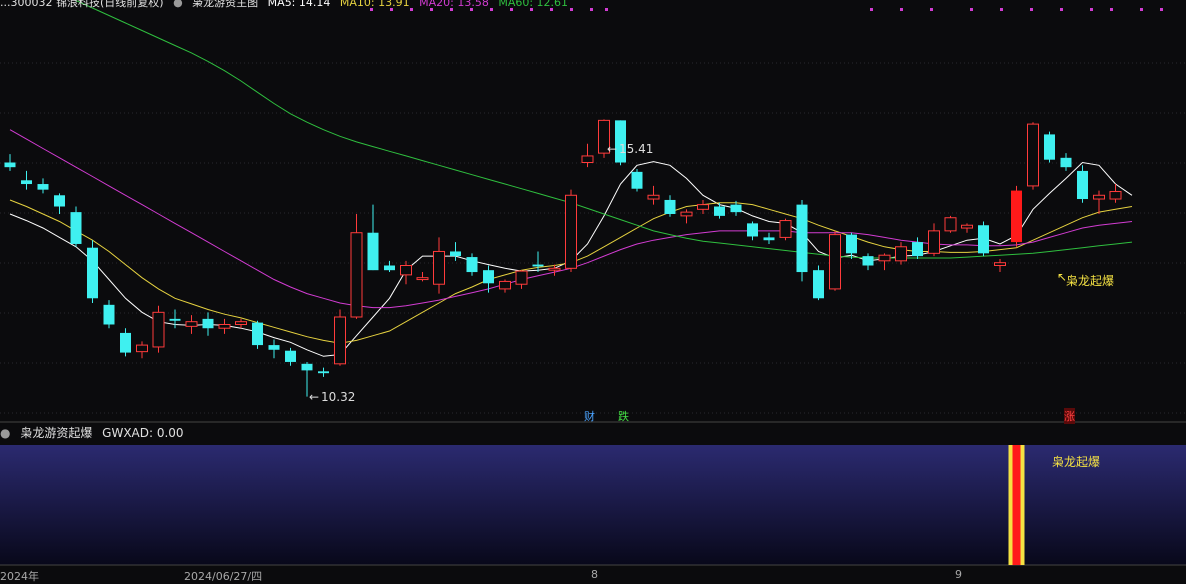  Describe the element at coordinates (56, 433) in the screenshot. I see `indicator-title: 枭龙游资起爆` at that location.